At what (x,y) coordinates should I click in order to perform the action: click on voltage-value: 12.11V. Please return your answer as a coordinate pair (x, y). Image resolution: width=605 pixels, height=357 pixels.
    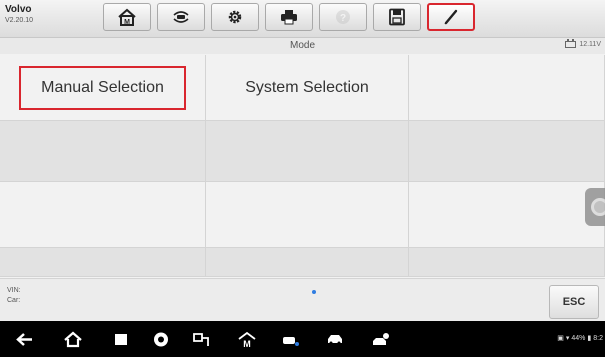
    Looking at the image, I should click on (590, 44).